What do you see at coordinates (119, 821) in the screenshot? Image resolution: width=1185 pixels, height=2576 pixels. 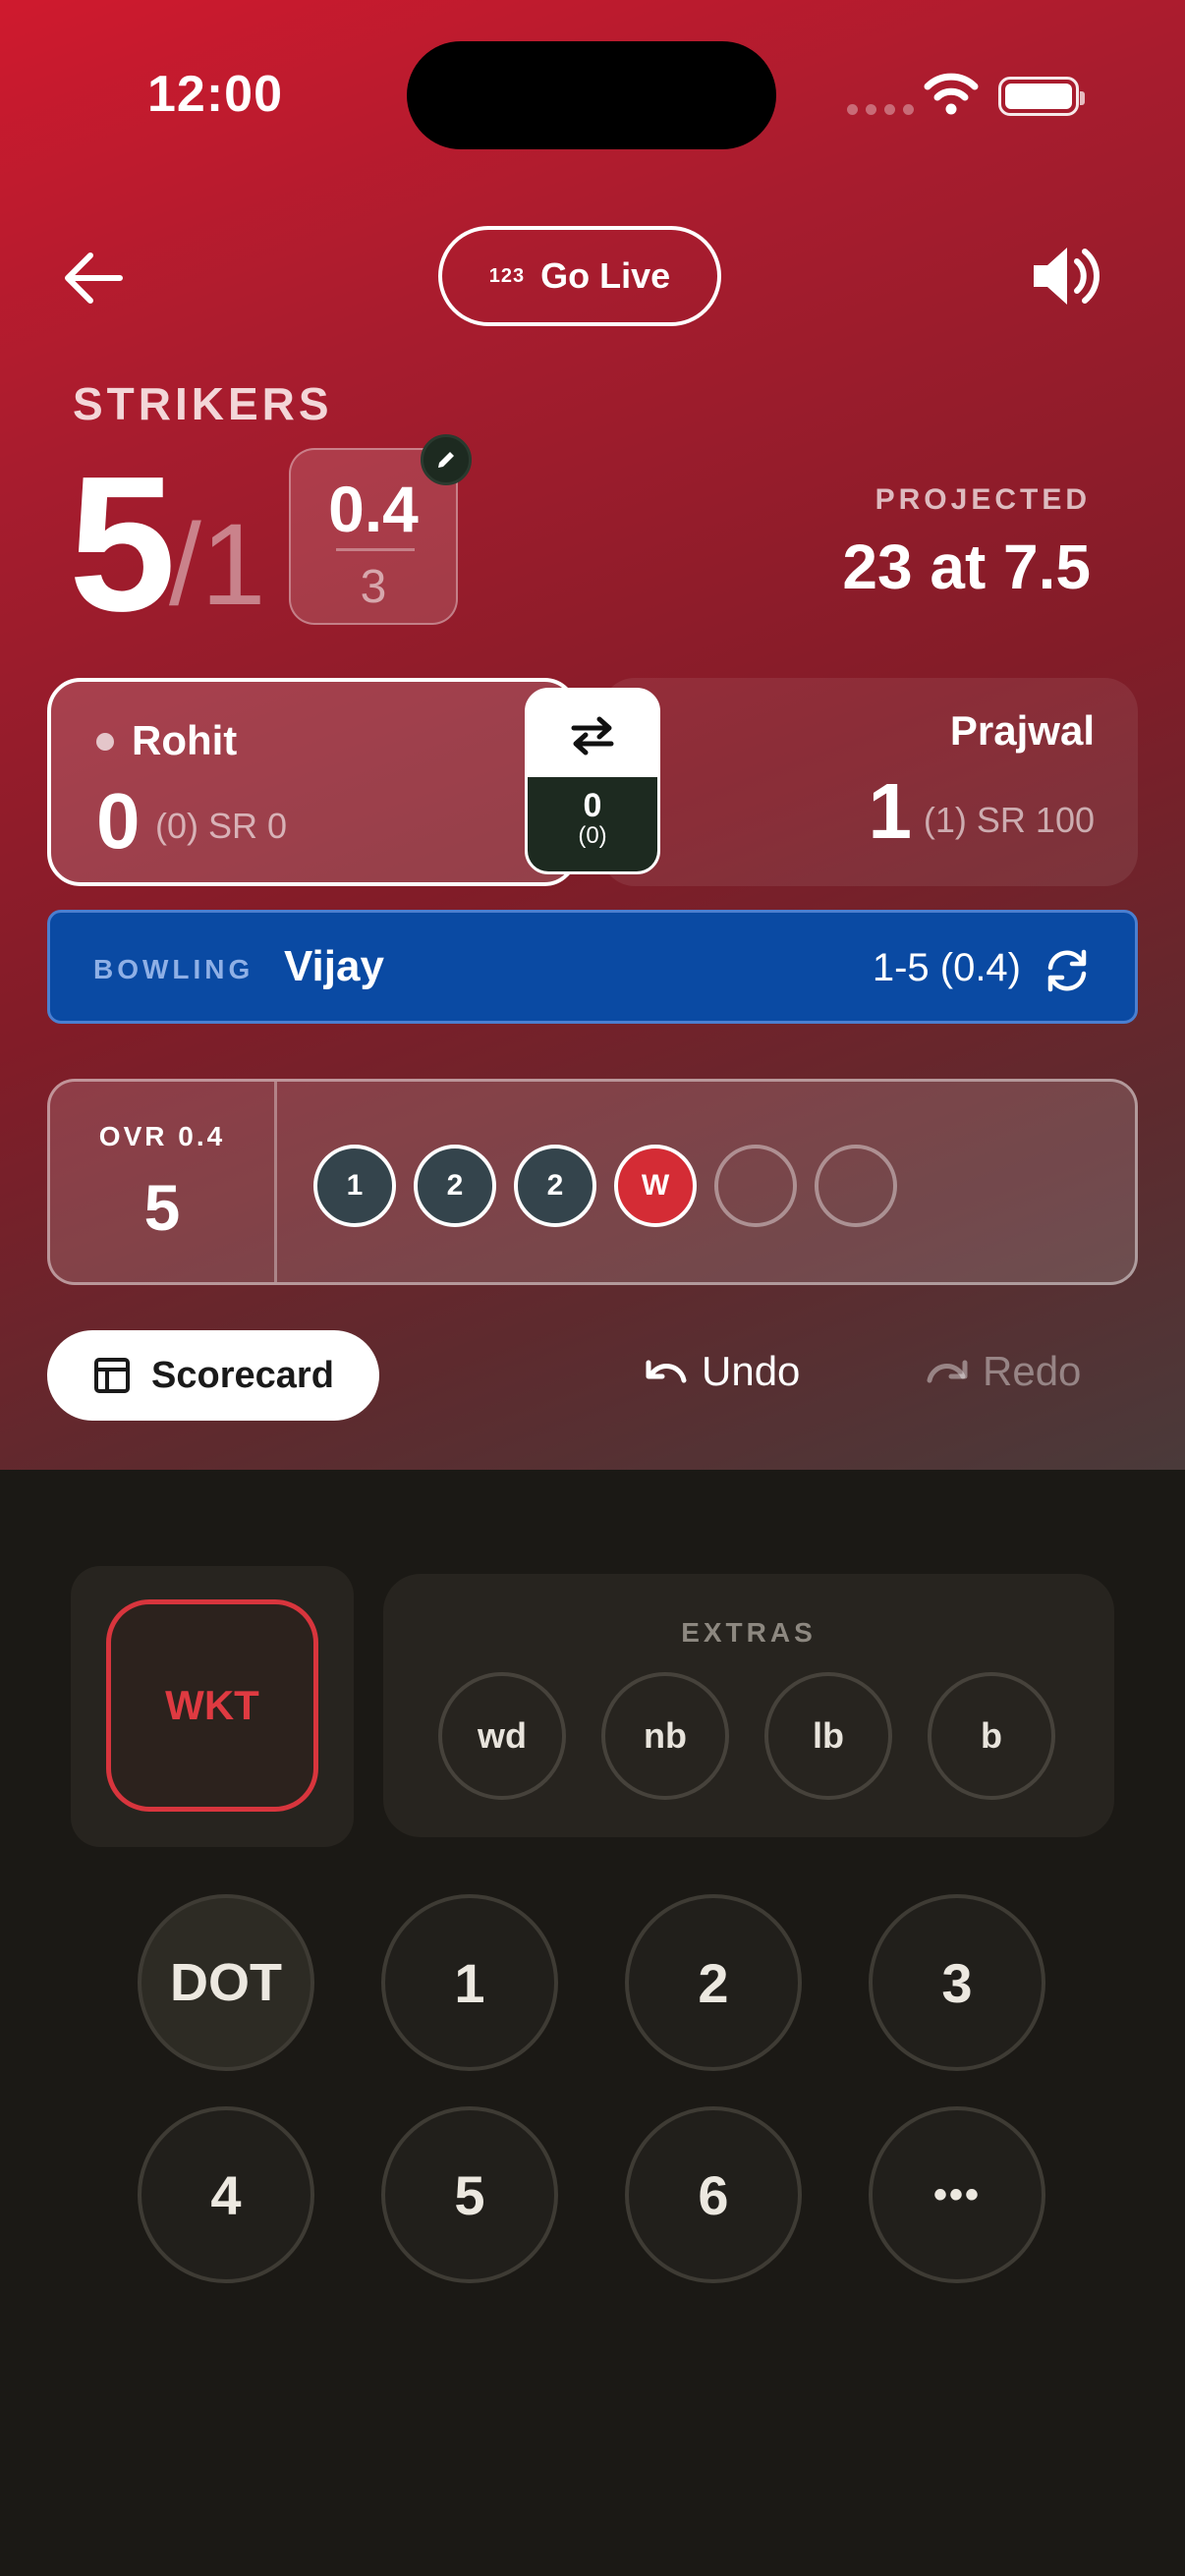 I see `striker-runs: 0` at bounding box center [119, 821].